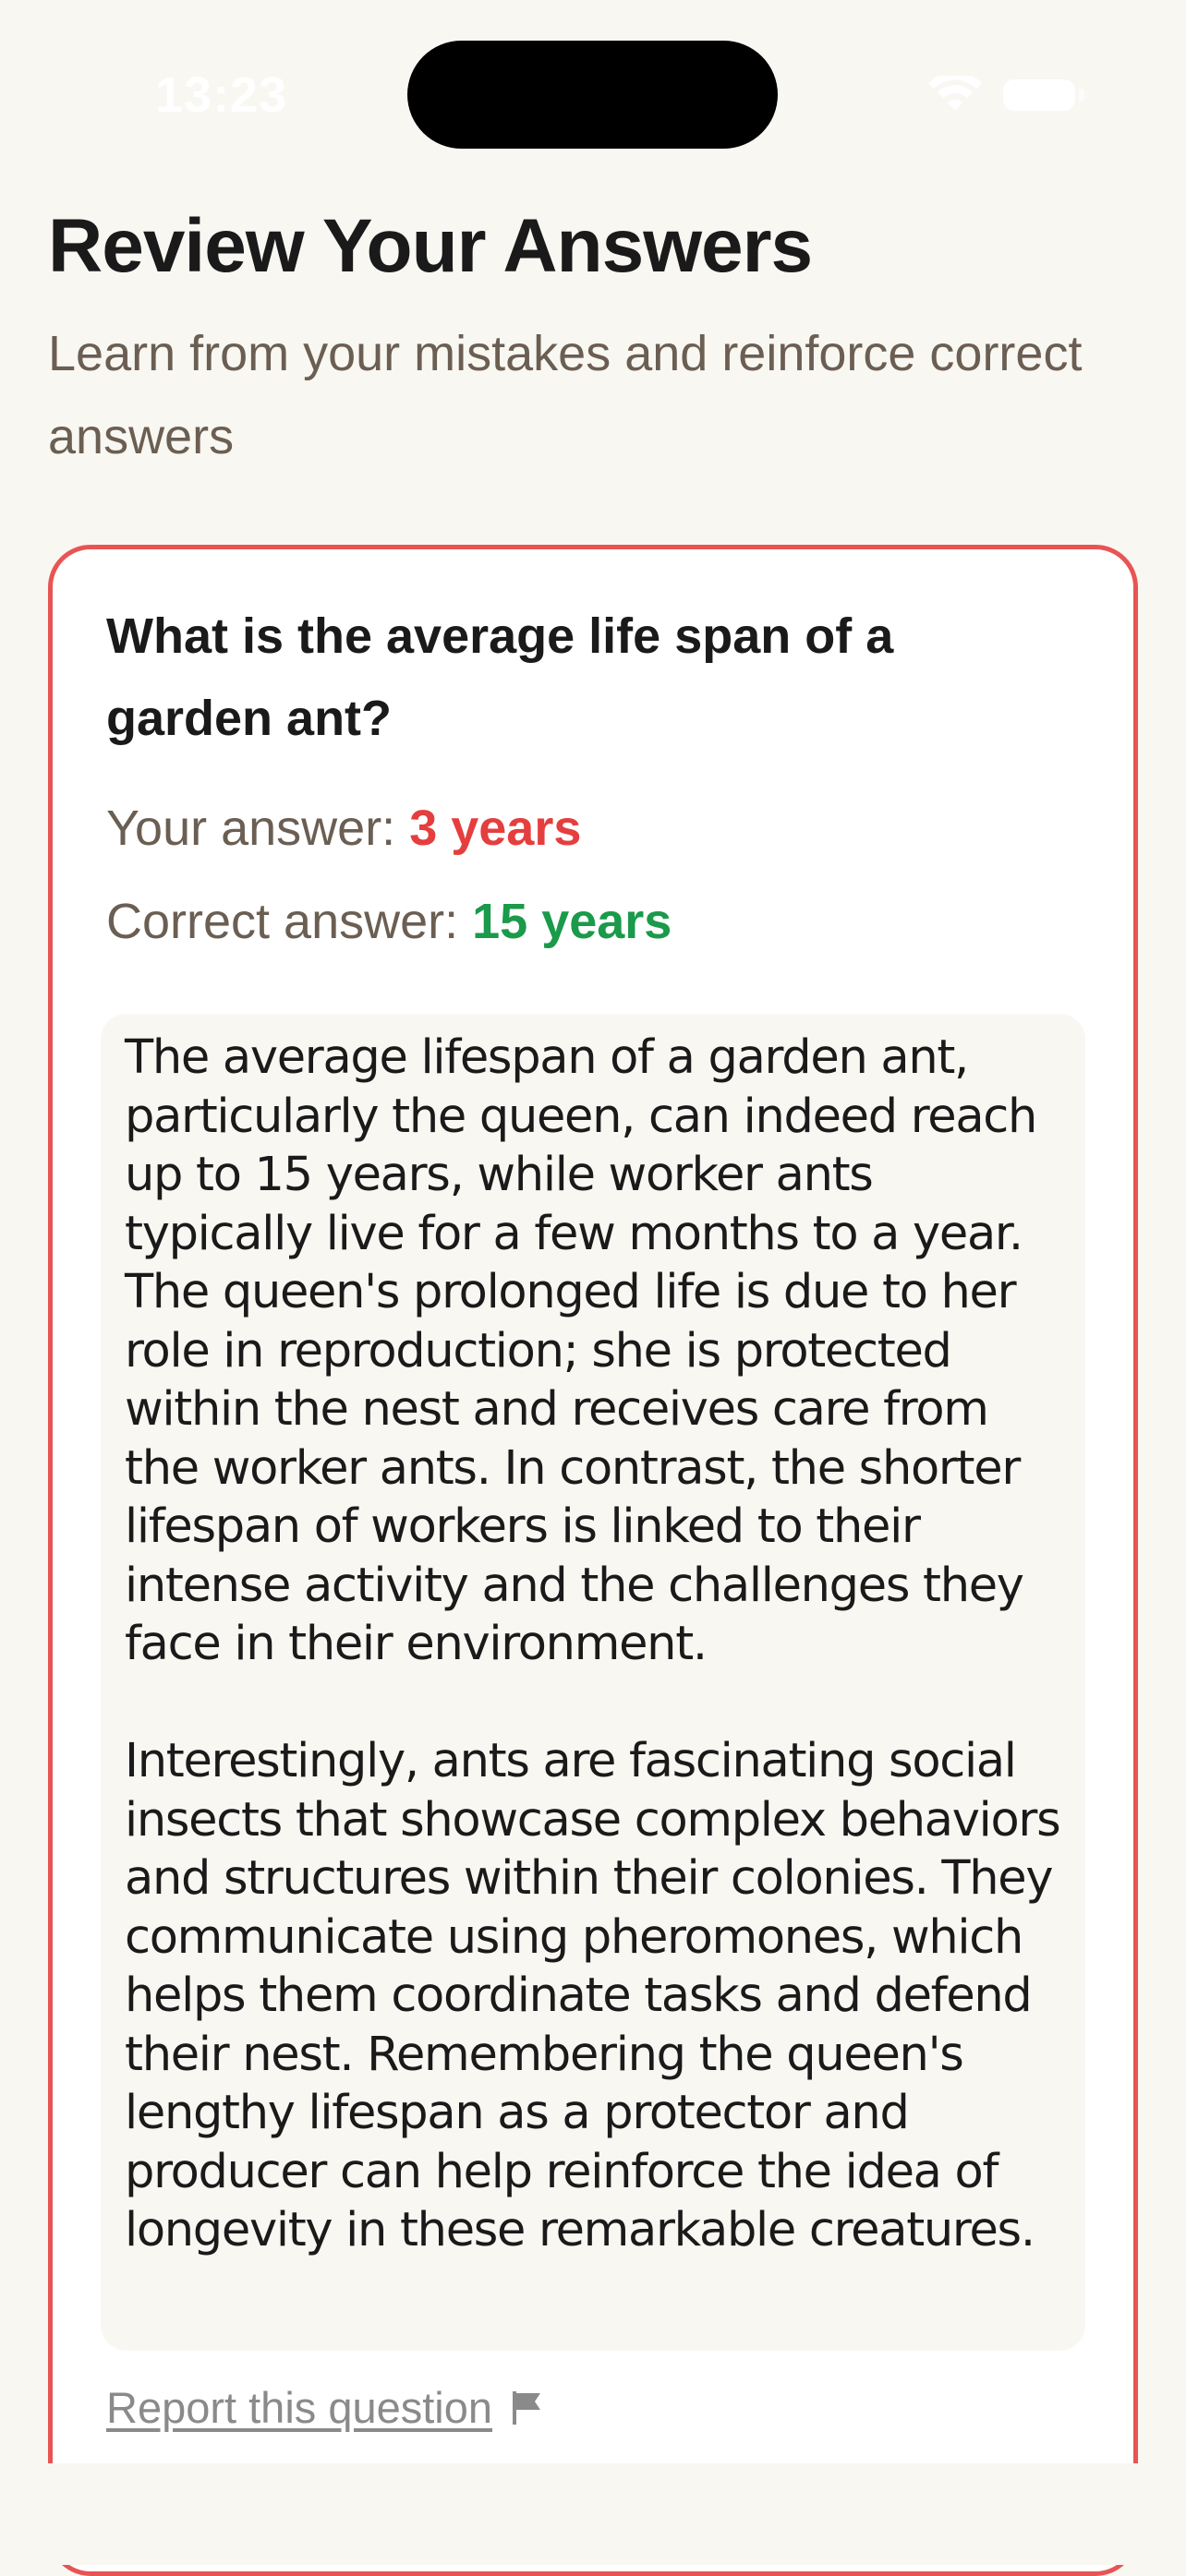 The image size is (1186, 2576). I want to click on bottom-safe-area, so click(593, 2514).